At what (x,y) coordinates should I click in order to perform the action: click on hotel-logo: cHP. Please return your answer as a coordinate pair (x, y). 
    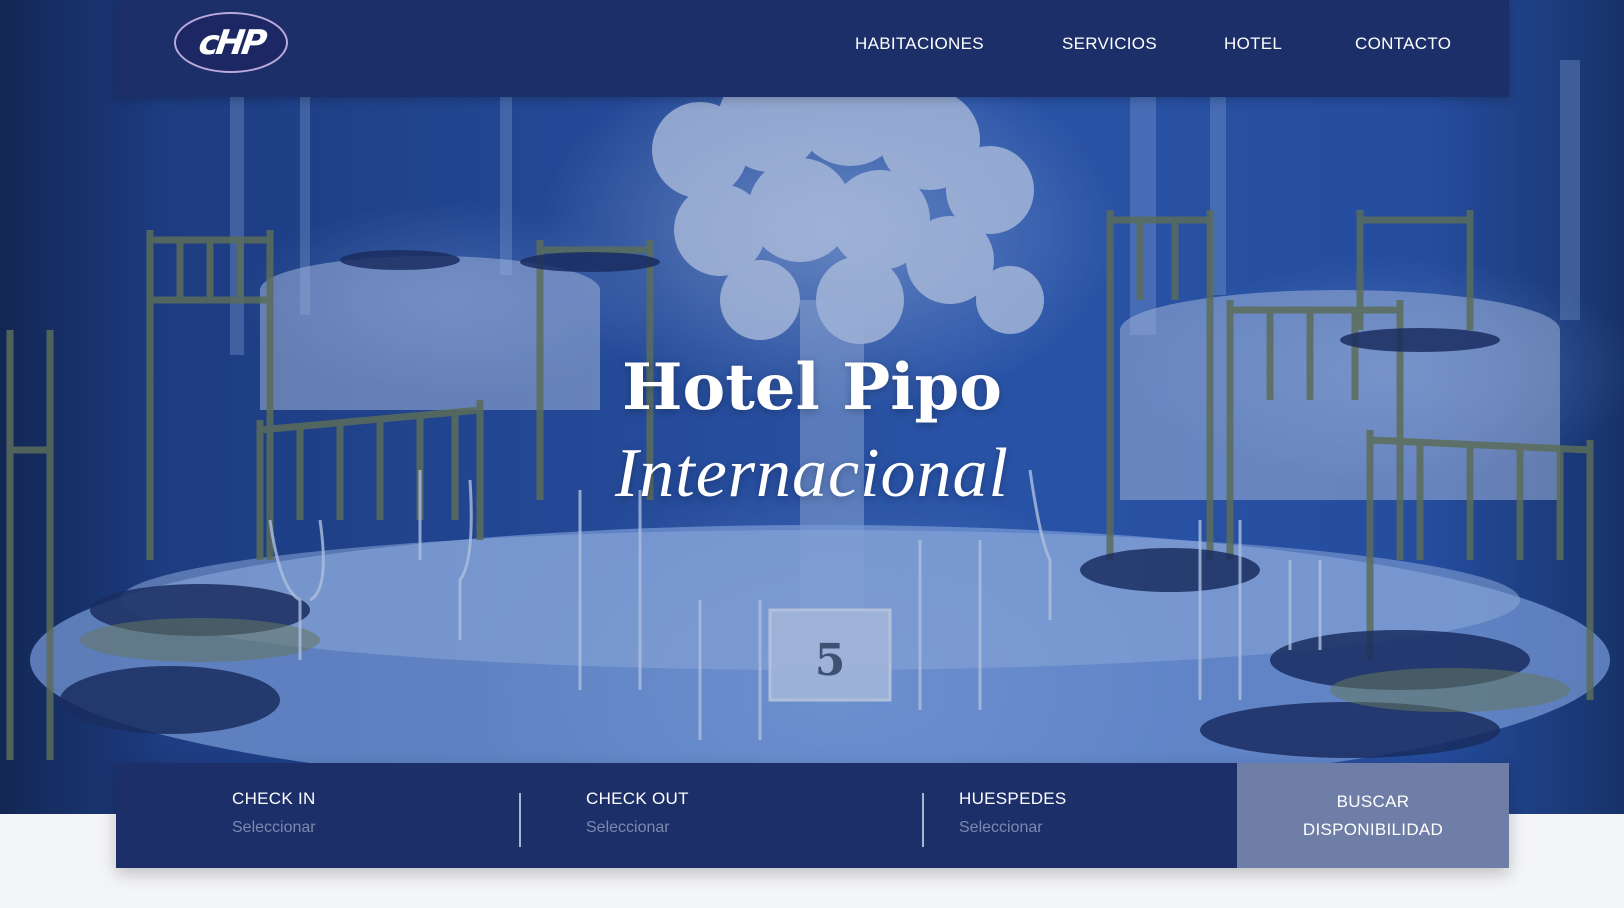
    Looking at the image, I should click on (231, 42).